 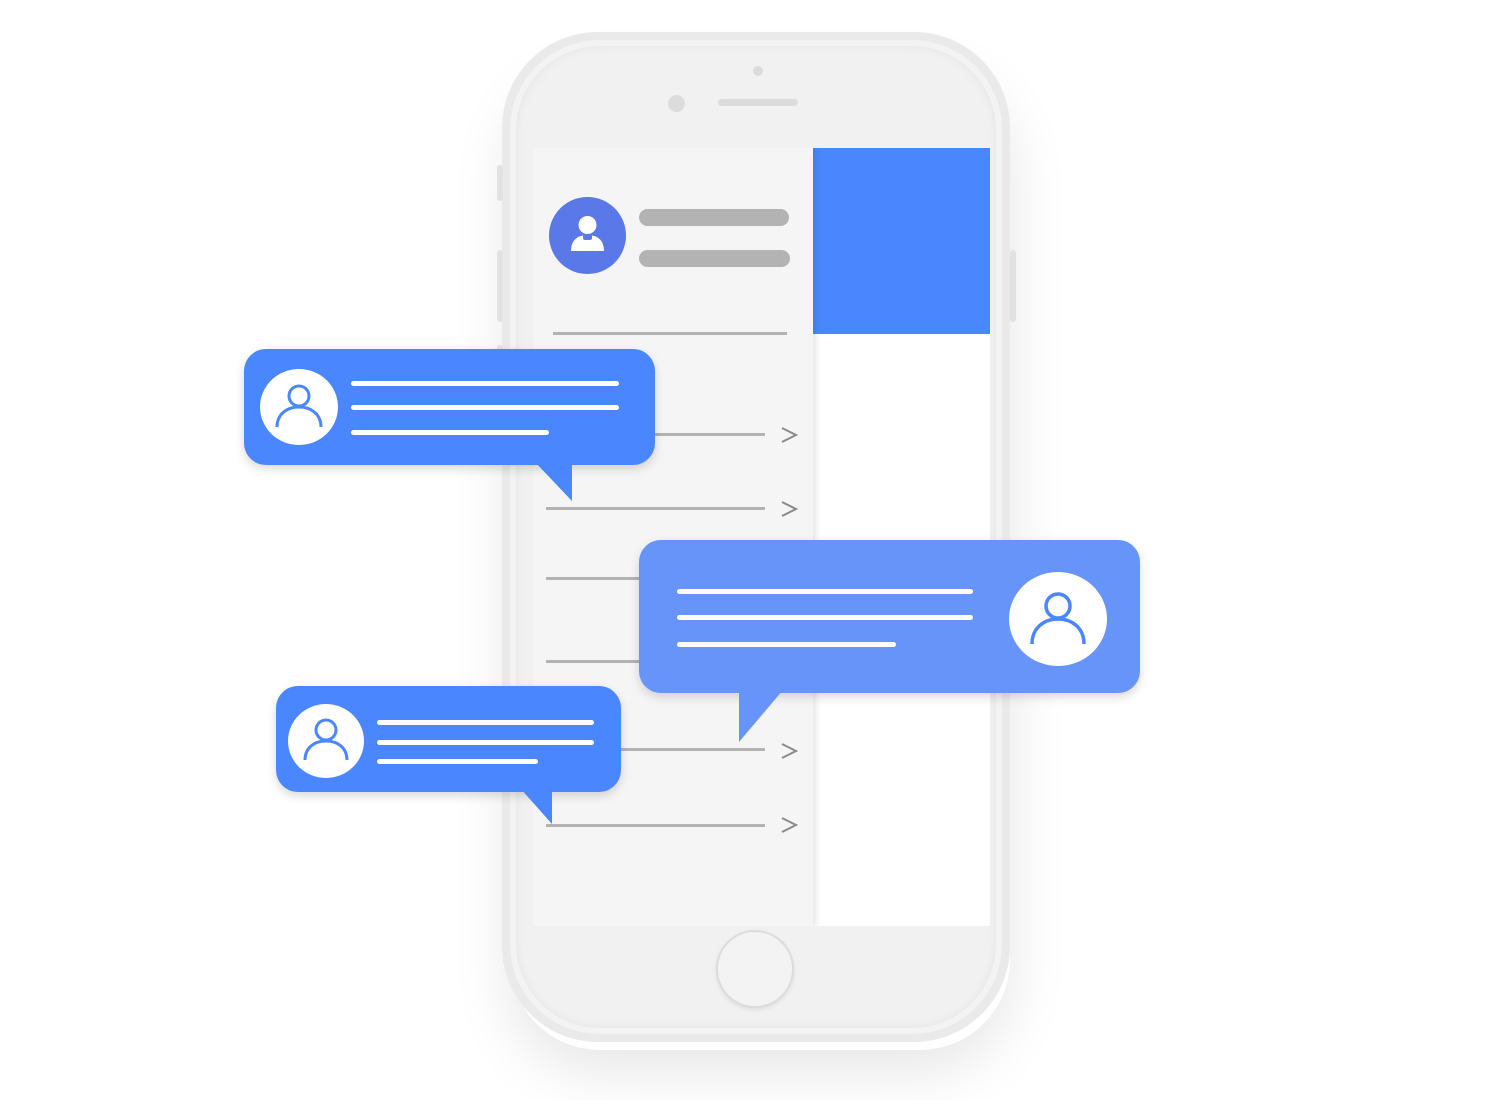 I want to click on profile-avatar, so click(x=587, y=235).